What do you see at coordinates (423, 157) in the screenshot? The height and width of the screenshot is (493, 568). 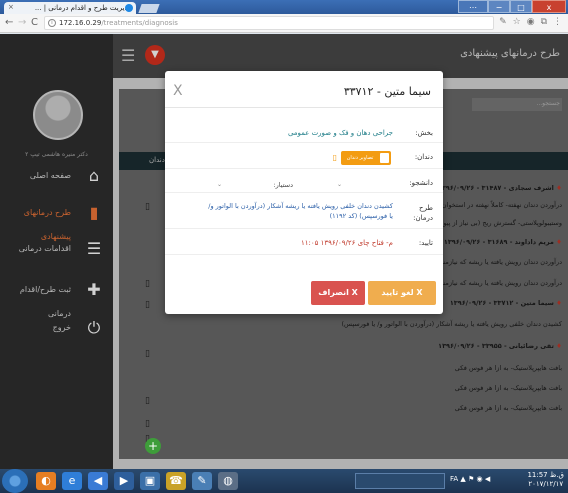 I see `field-label: دندان:` at bounding box center [423, 157].